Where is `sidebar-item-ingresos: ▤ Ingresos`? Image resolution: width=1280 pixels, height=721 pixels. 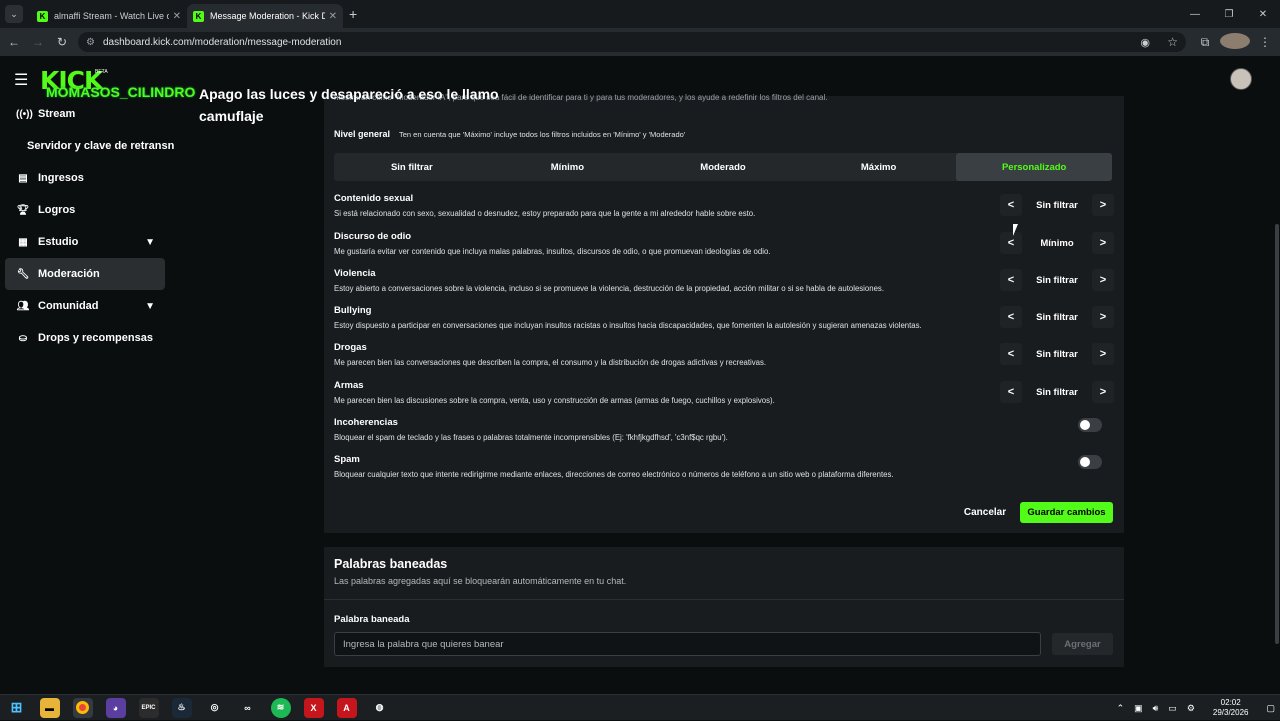
sidebar-item-ingresos: ▤ Ingresos is located at coordinates (87, 178).